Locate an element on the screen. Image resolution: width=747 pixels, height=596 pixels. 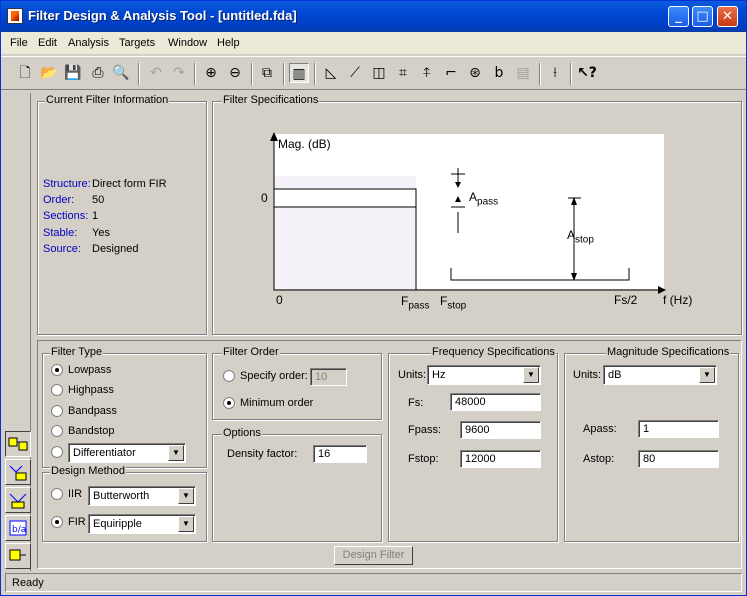
whats-this-icon: ↖? is located at coordinates (587, 73).